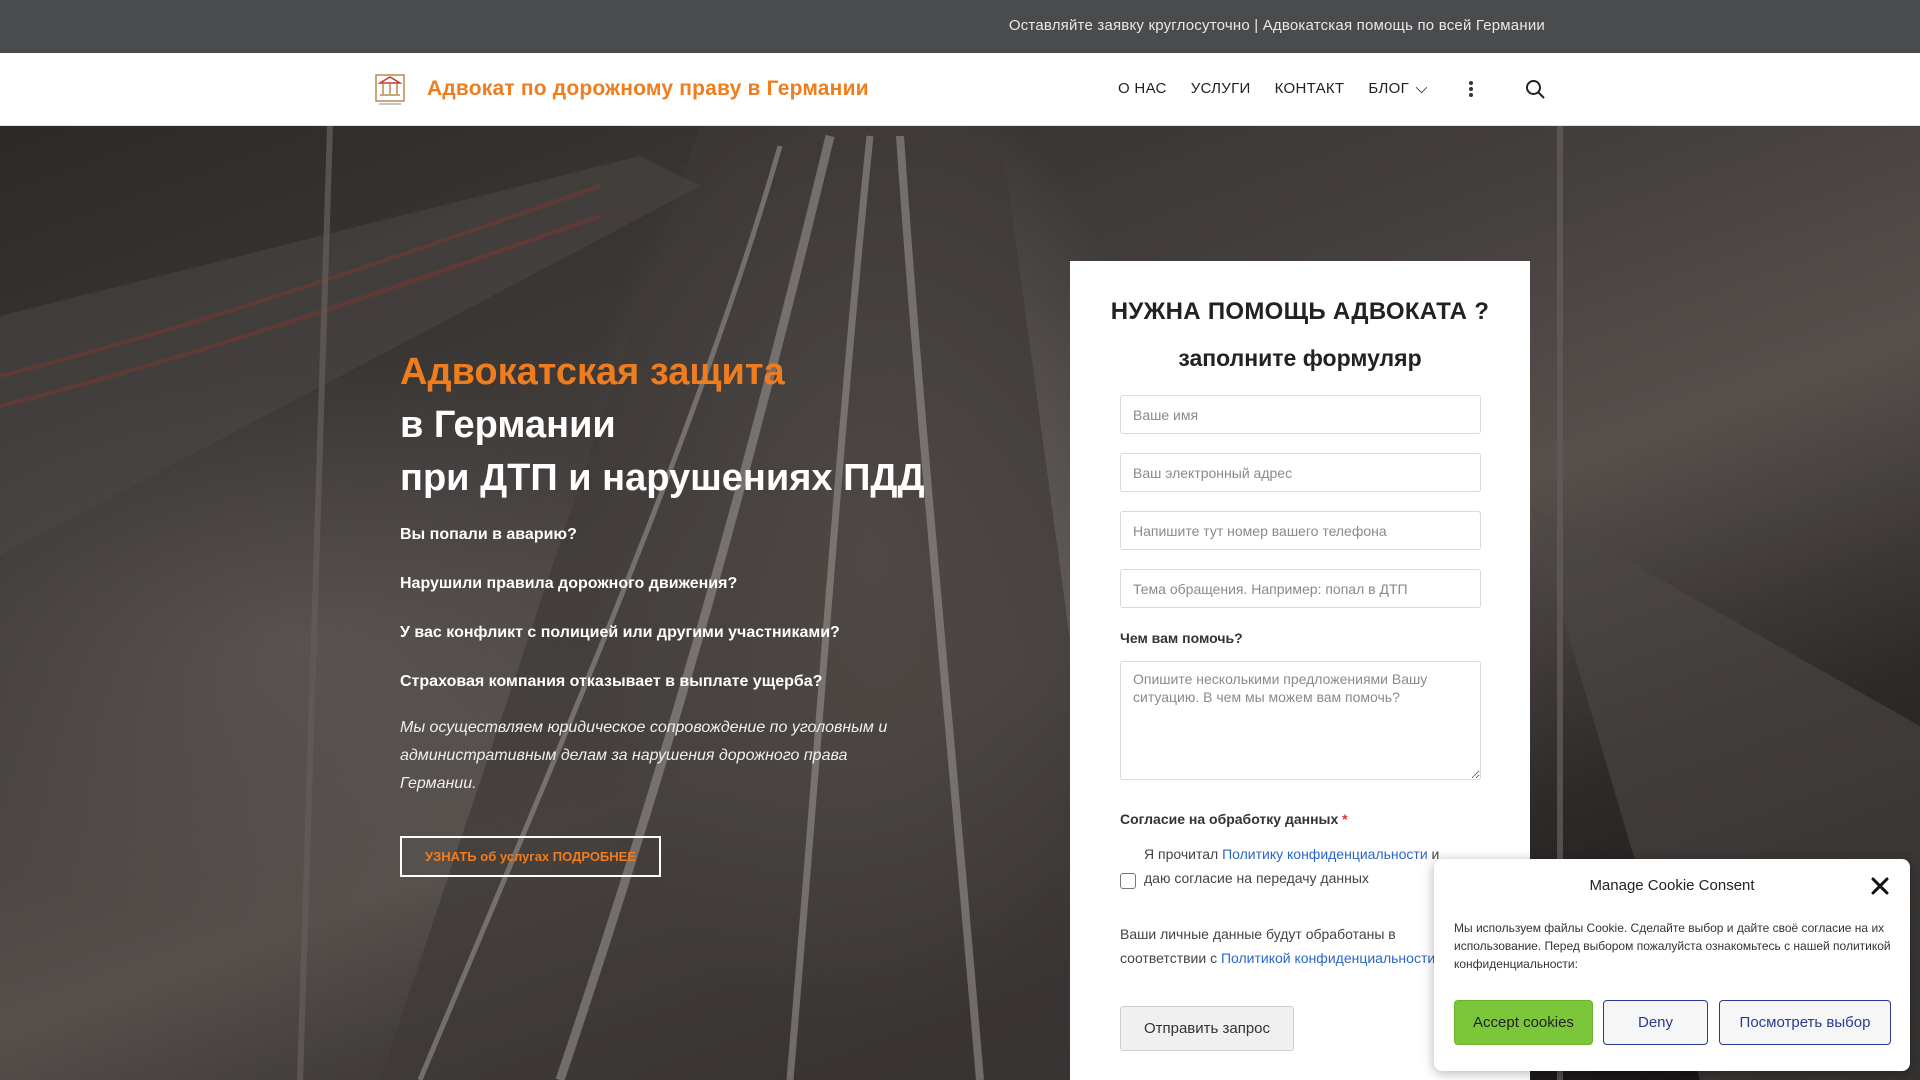  What do you see at coordinates (1181, 638) in the screenshot?
I see `help-label: Чем вам помочь?` at bounding box center [1181, 638].